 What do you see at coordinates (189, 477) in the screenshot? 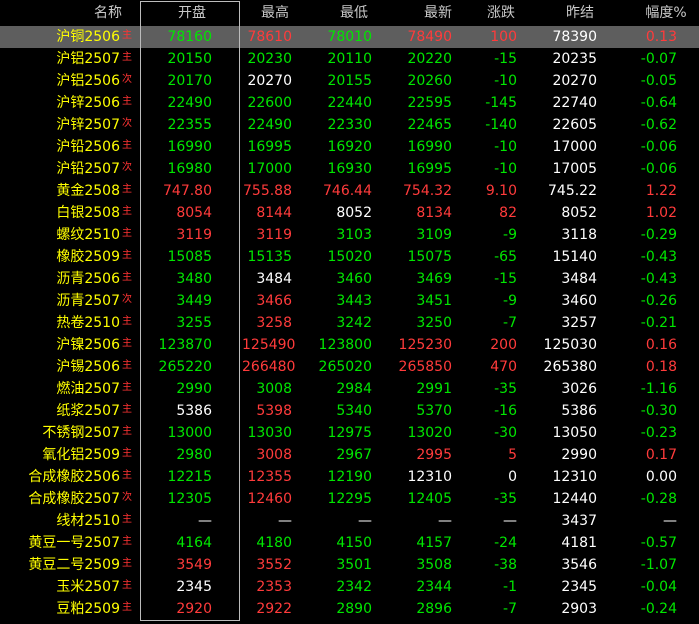
I see `open-price: 12215` at bounding box center [189, 477].